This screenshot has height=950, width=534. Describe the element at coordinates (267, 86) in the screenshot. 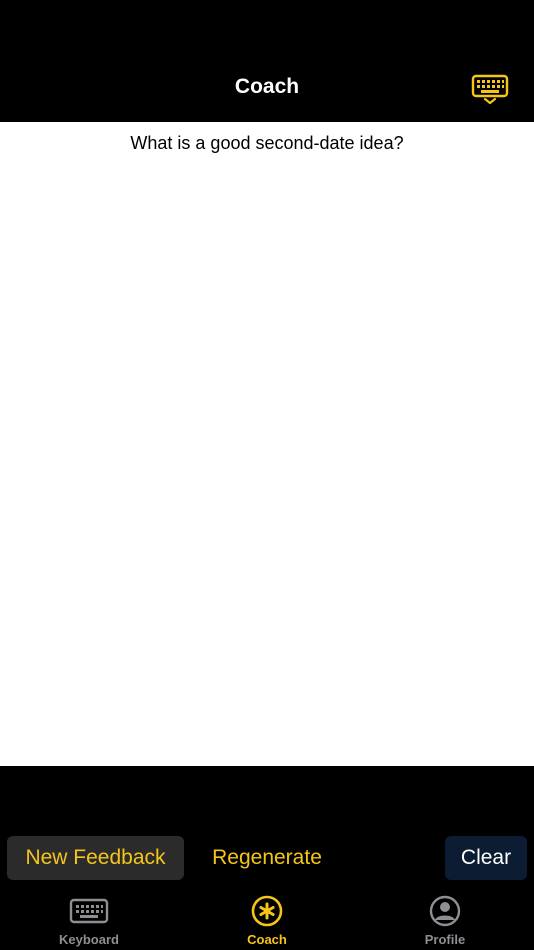

I see `page-title: Coach` at that location.